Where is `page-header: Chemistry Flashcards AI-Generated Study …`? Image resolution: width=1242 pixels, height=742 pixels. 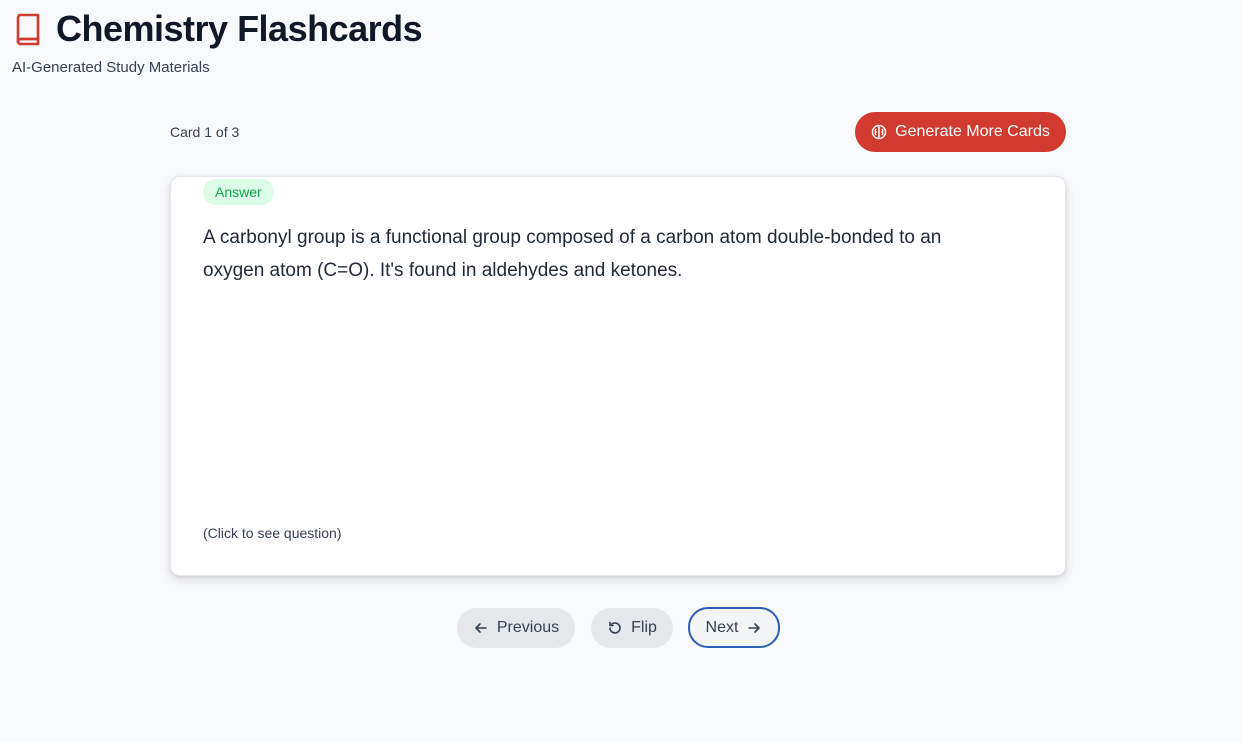 page-header: Chemistry Flashcards AI-Generated Study … is located at coordinates (217, 42).